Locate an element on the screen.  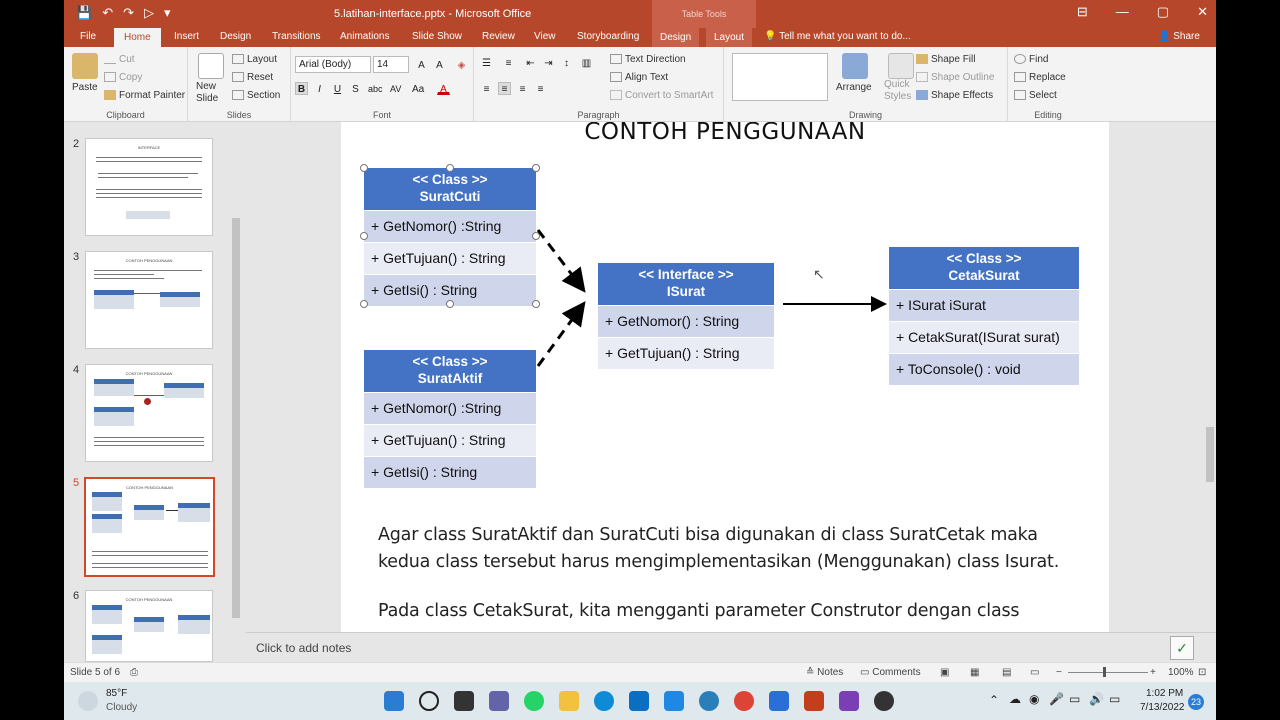
windows-start-icon is located at coordinates (394, 701).